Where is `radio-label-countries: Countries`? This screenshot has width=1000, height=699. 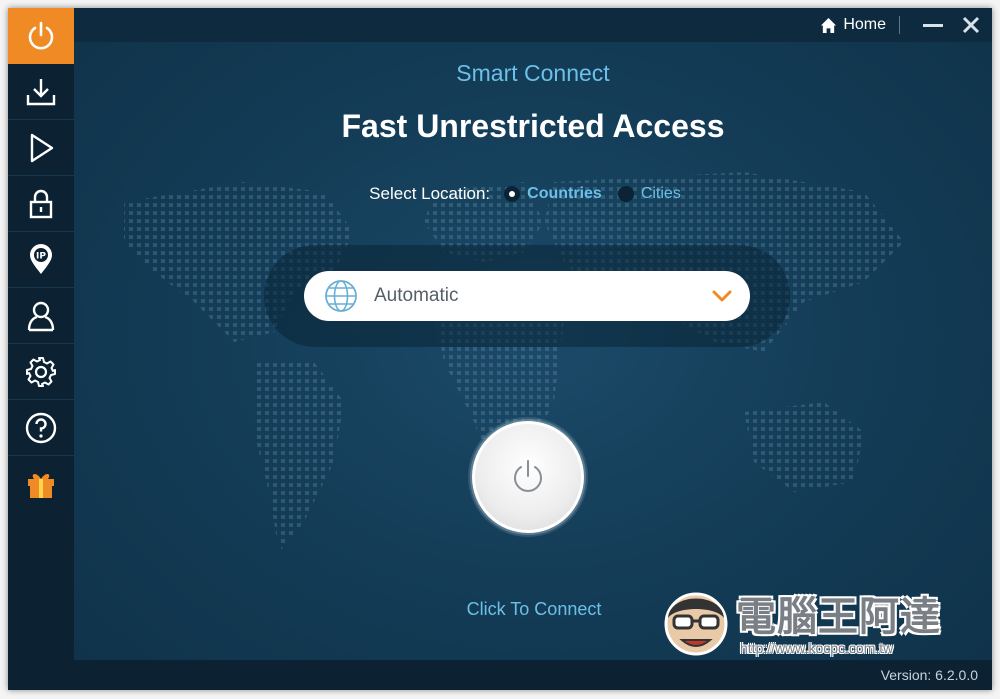
radio-label-countries: Countries is located at coordinates (564, 193).